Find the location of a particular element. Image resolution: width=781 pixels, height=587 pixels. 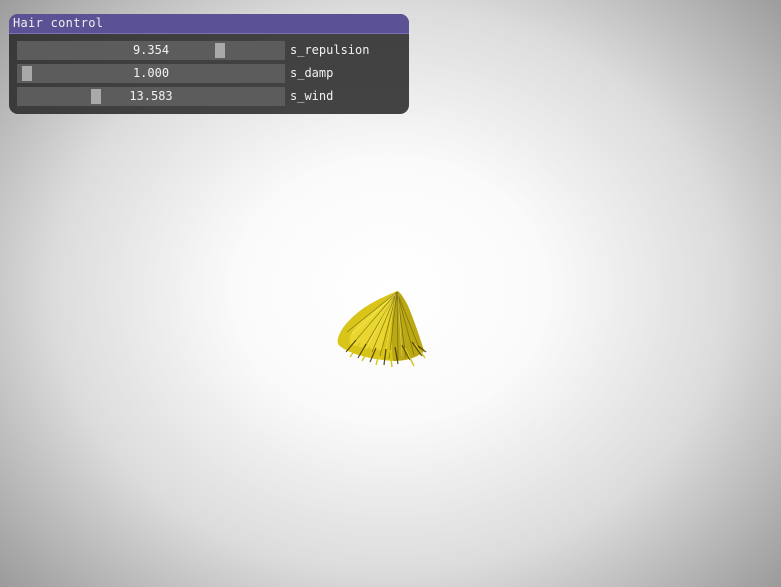

slider-label: s_wind is located at coordinates (312, 96).